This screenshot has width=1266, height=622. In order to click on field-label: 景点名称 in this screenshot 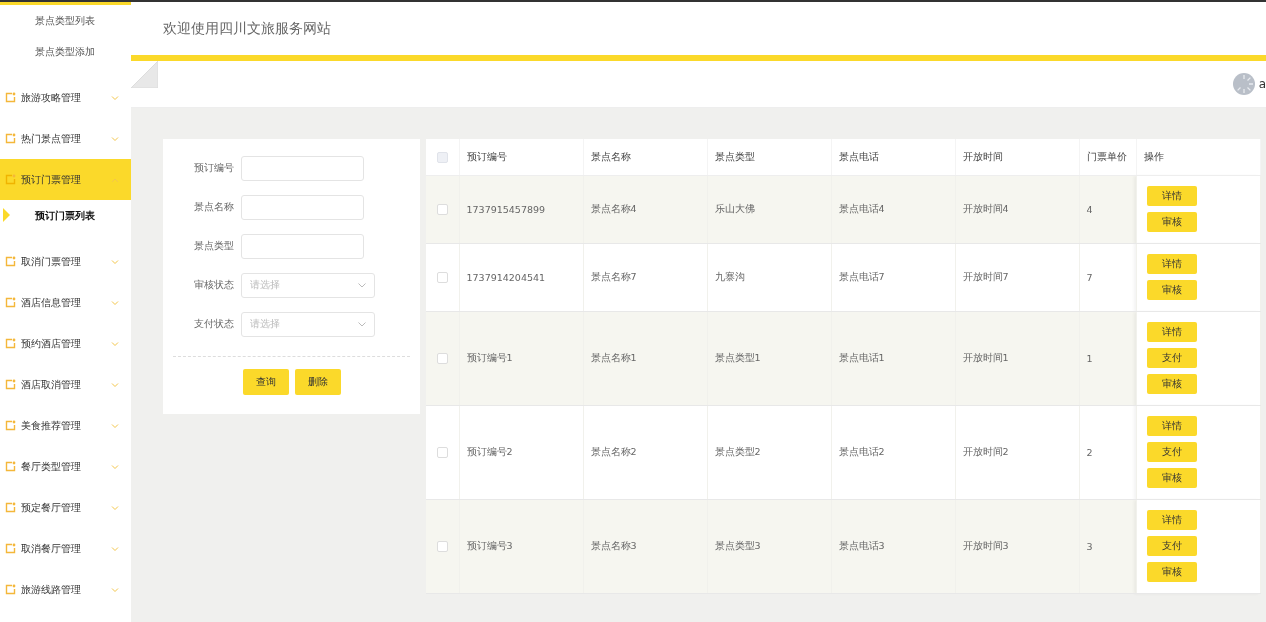, I will do `click(213, 207)`.